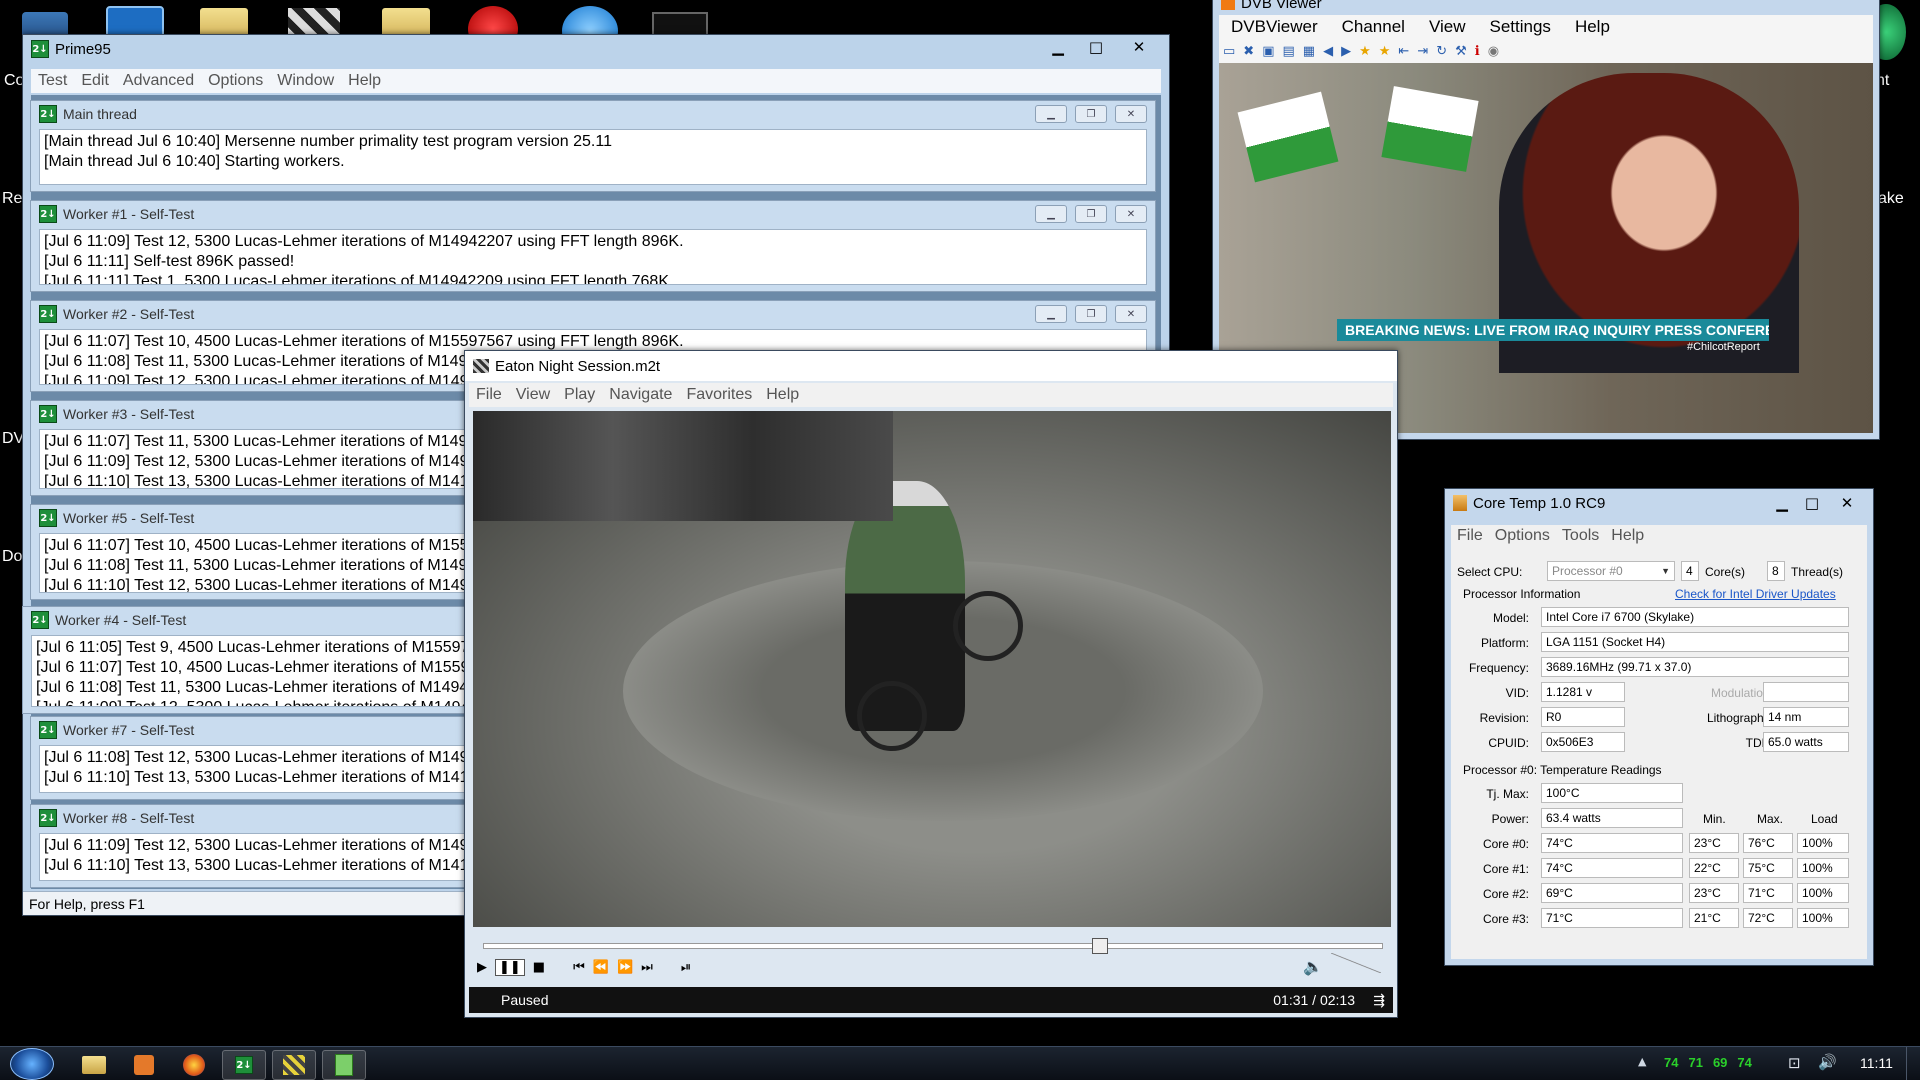 This screenshot has width=1920, height=1080. Describe the element at coordinates (1268, 51) in the screenshot. I see `window-icon: ▣` at that location.